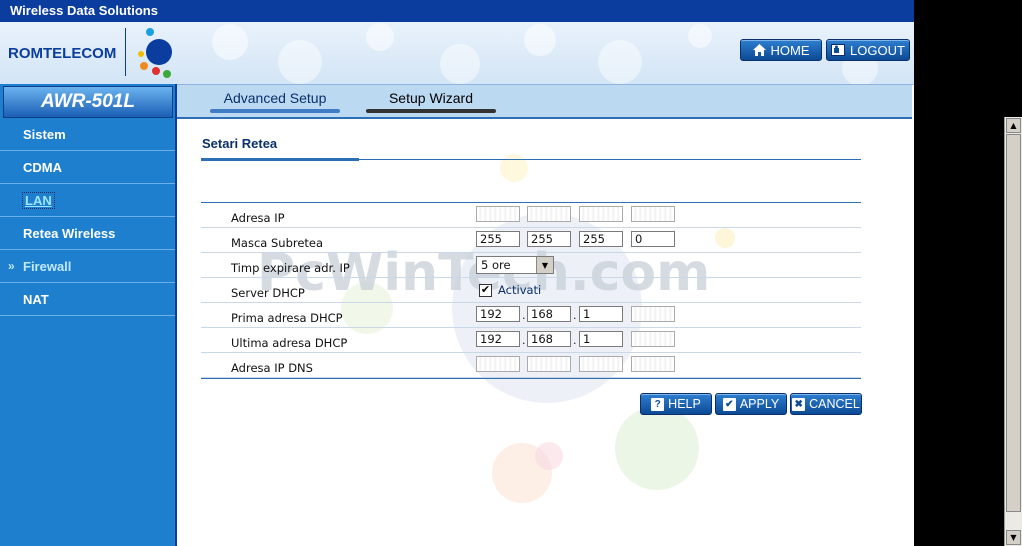  I want to click on table-bottom-divider, so click(531, 378).